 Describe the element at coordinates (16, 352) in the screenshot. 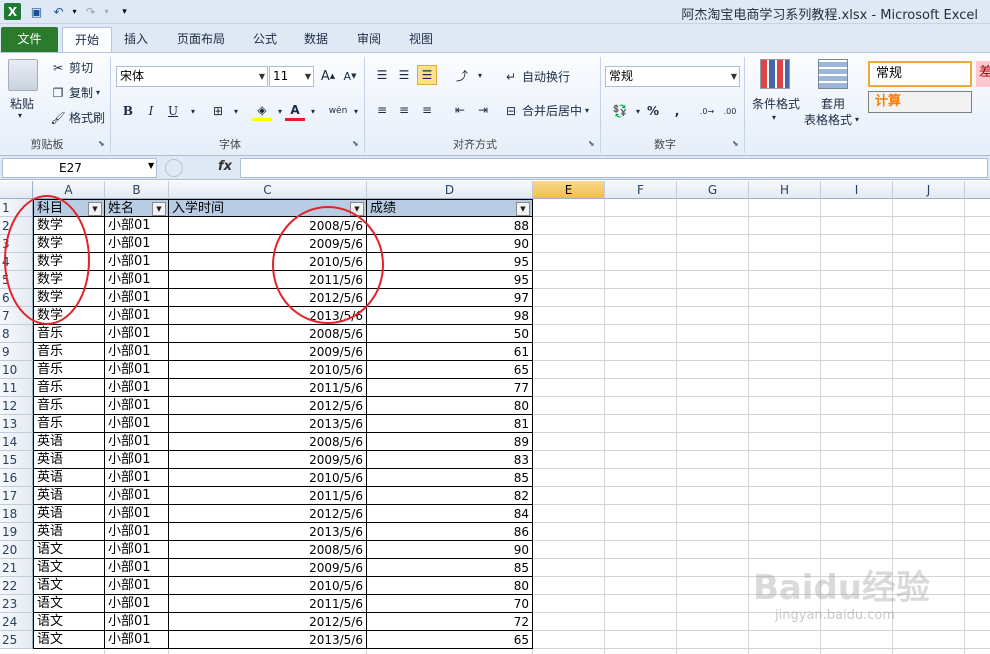

I see `row-header: 9` at that location.